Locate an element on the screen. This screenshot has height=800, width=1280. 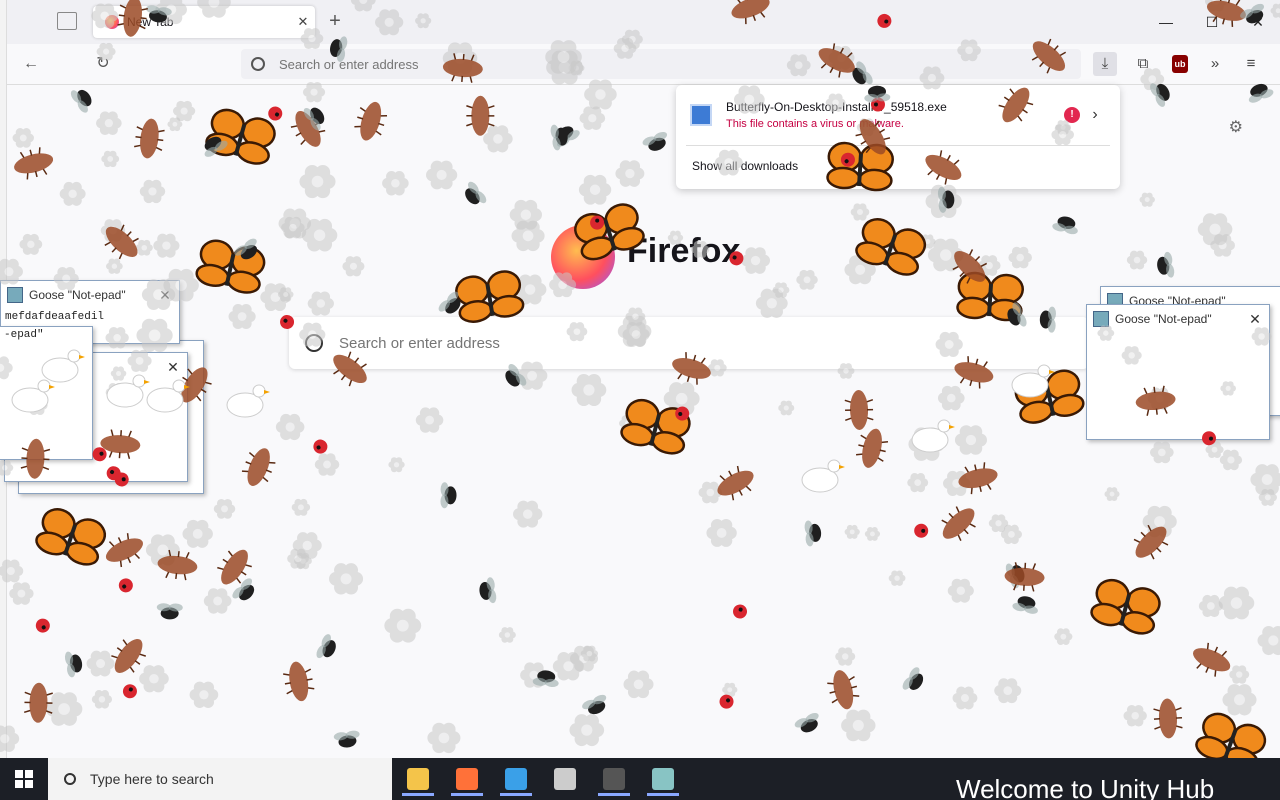
taskbar-app-app-blue is located at coordinates (516, 779).